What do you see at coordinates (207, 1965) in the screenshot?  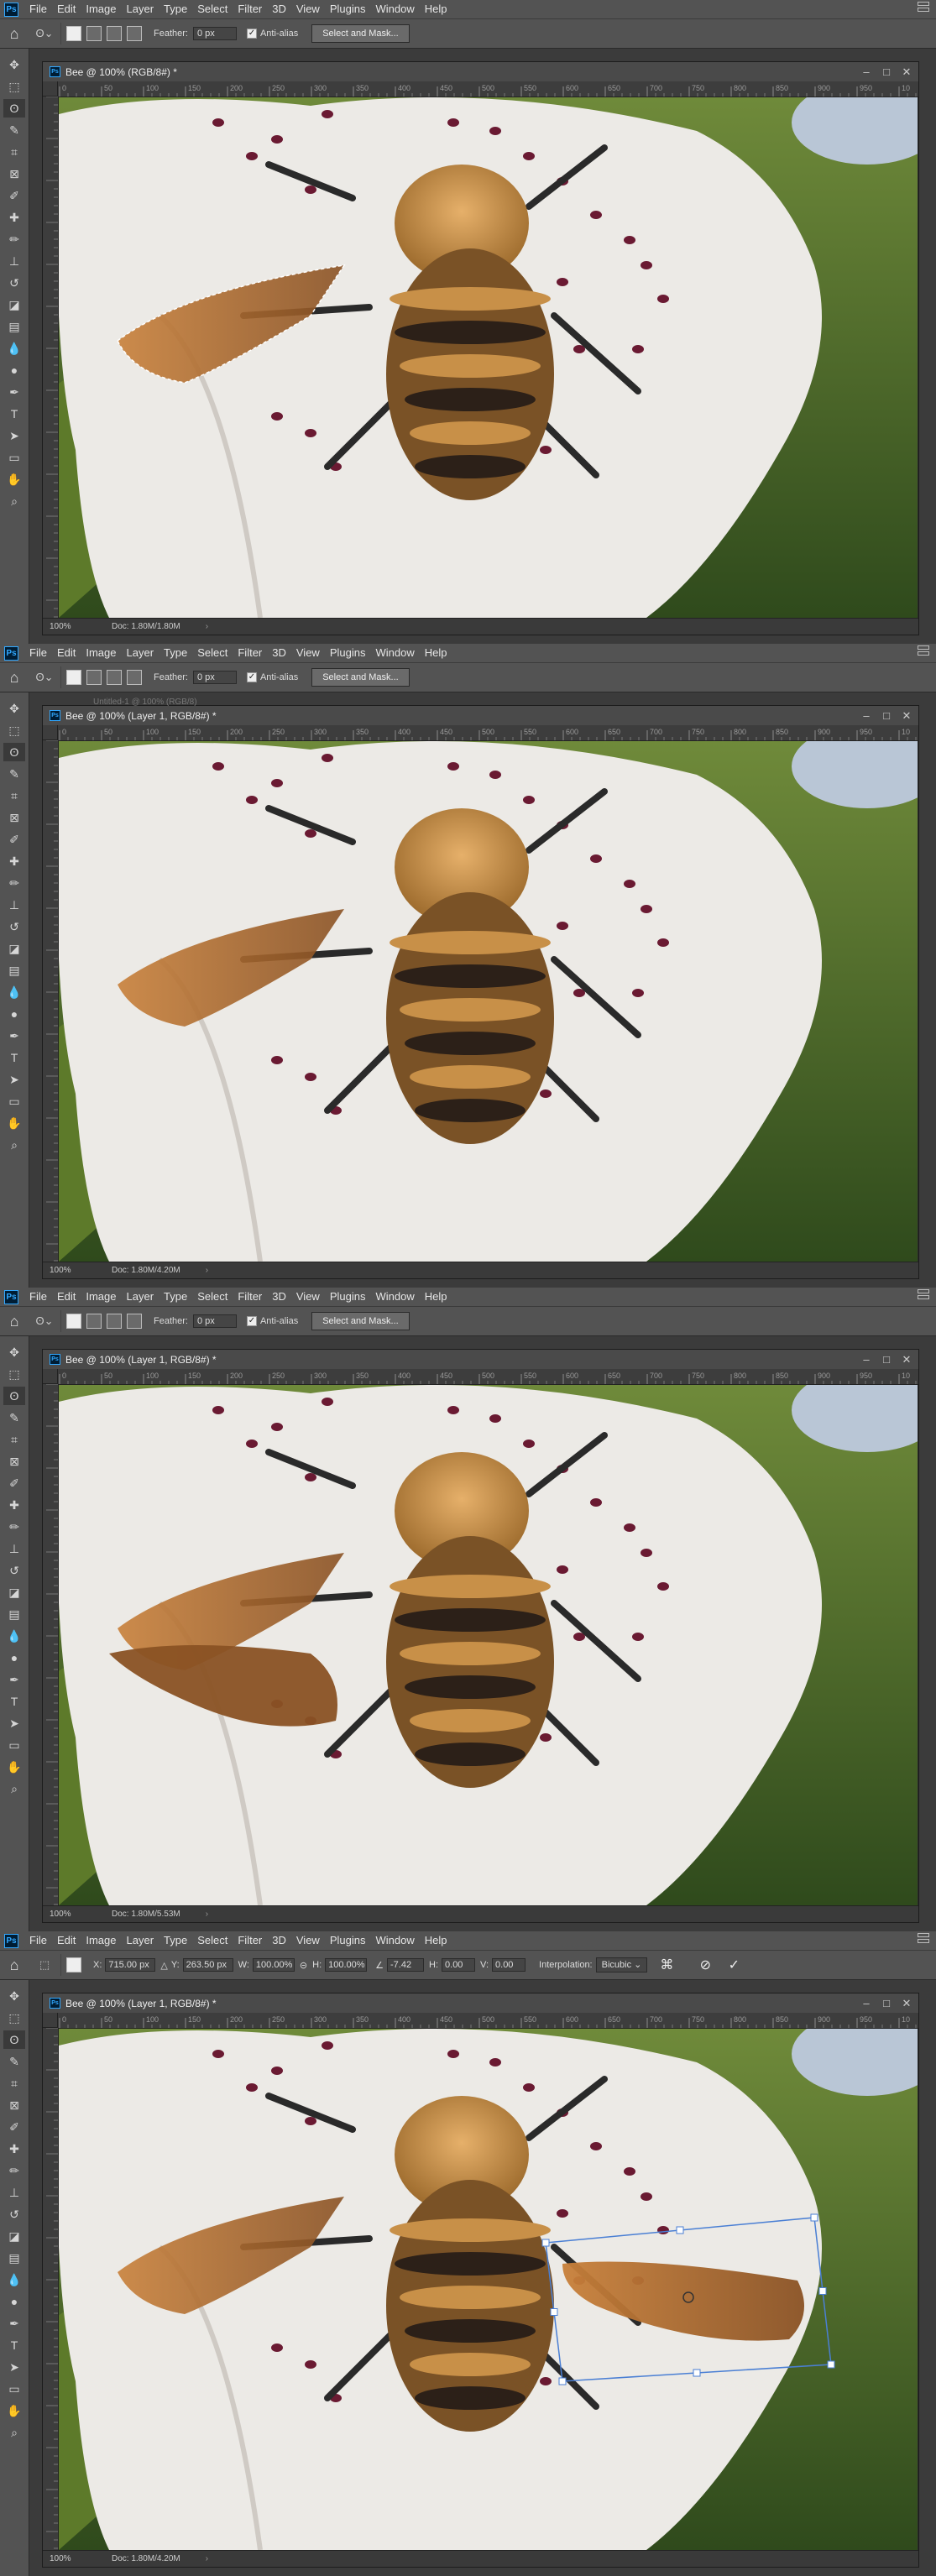 I see `y-input: 263.50 px` at bounding box center [207, 1965].